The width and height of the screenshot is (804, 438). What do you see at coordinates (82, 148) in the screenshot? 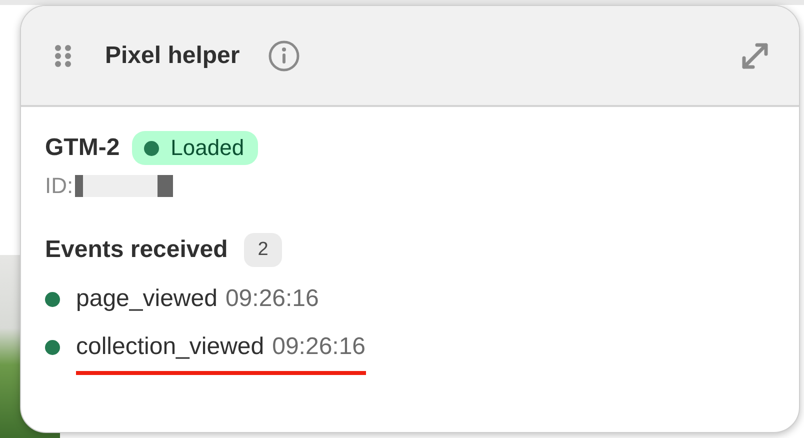
I see `pixel-name: GTM-2` at bounding box center [82, 148].